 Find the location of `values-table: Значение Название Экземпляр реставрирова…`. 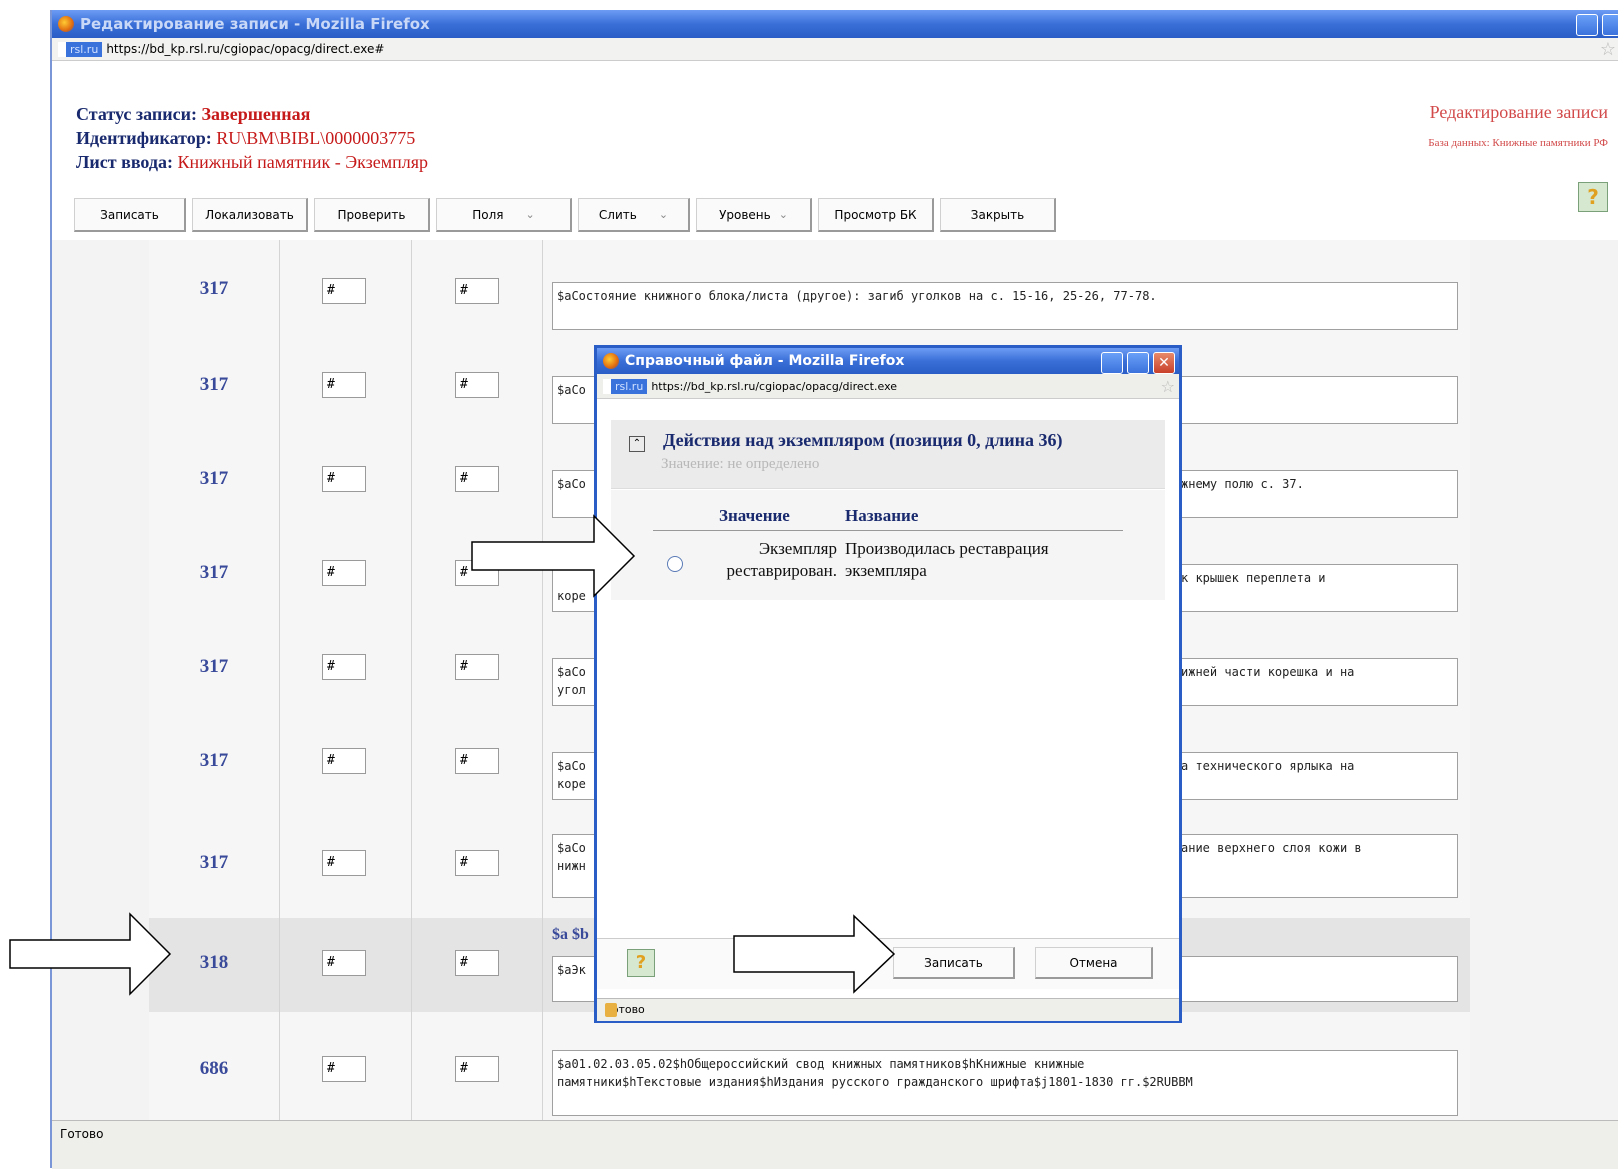

values-table: Значение Название Экземпляр реставрирова… is located at coordinates (888, 545).